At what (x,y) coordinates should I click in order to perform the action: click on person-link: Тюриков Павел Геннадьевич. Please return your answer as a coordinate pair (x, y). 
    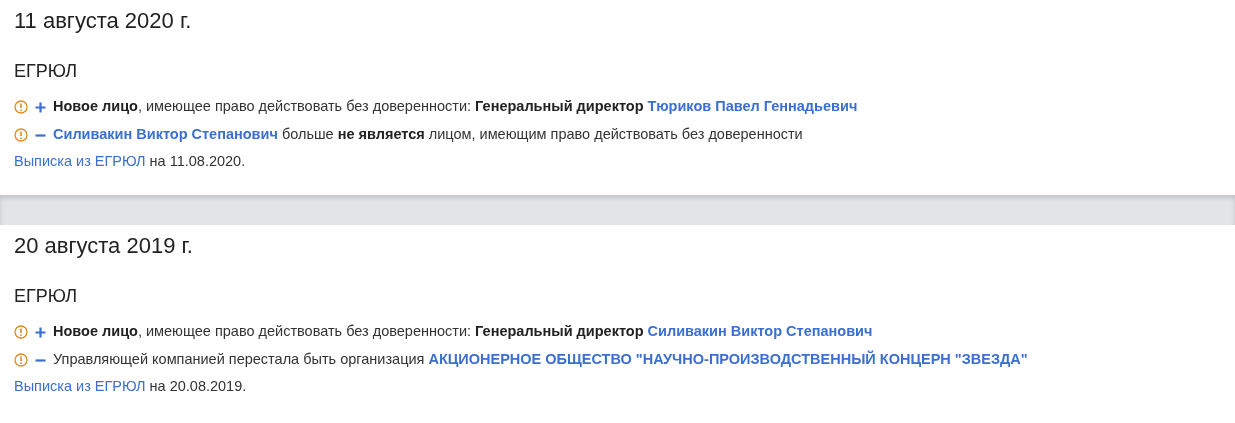
    Looking at the image, I should click on (752, 106).